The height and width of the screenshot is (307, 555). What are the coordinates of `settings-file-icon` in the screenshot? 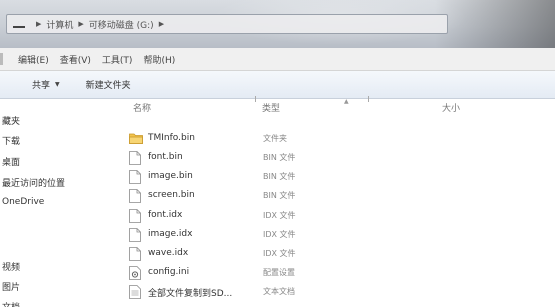 It's located at (135, 273).